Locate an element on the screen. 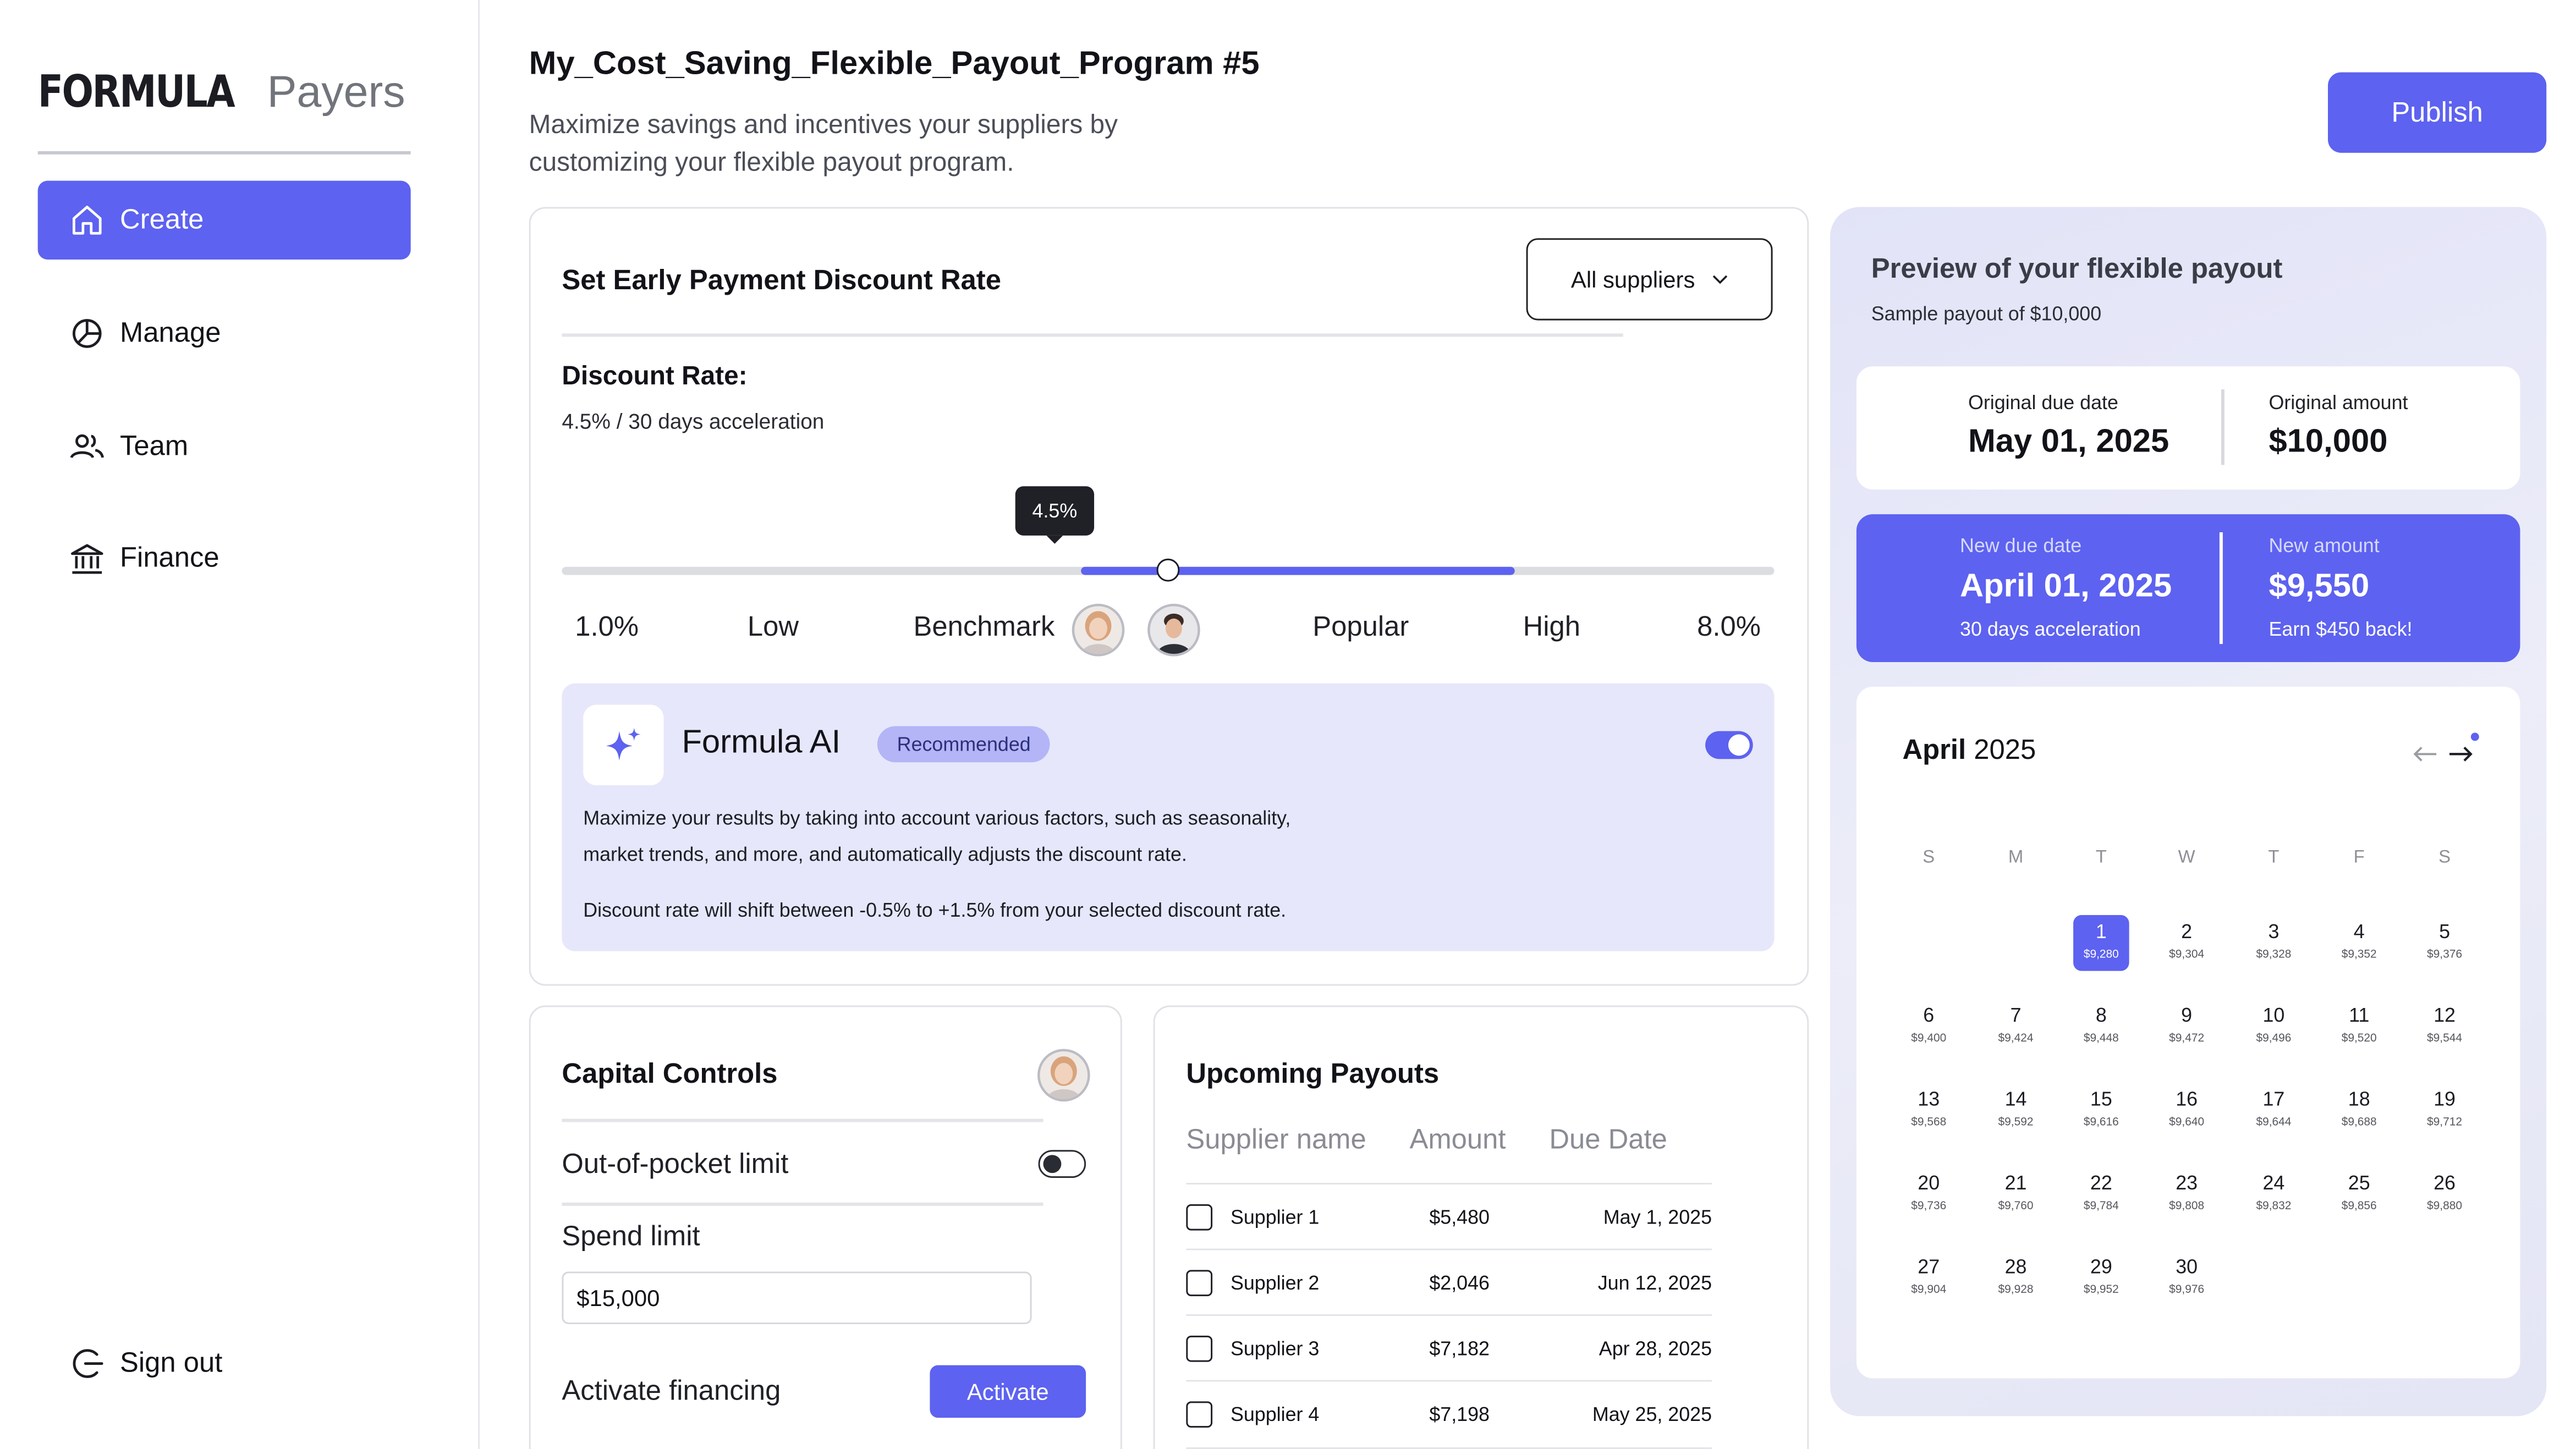 This screenshot has height=1449, width=2576. calendar-day: 4 $9,352 is located at coordinates (2359, 943).